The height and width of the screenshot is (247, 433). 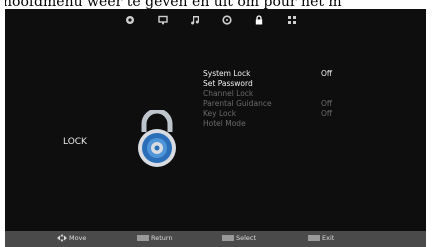 I want to click on dpad-arrows-icon, so click(x=62, y=238).